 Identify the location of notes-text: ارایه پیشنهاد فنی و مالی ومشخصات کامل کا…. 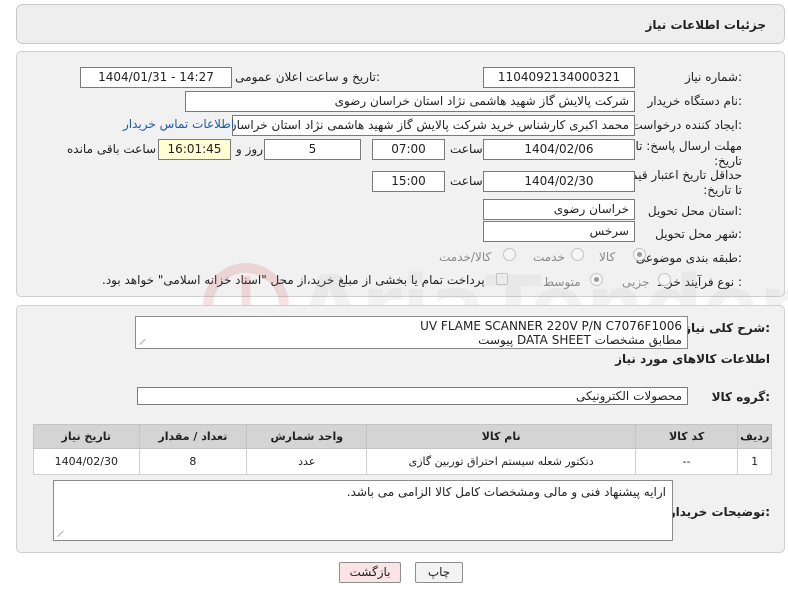
(506, 492).